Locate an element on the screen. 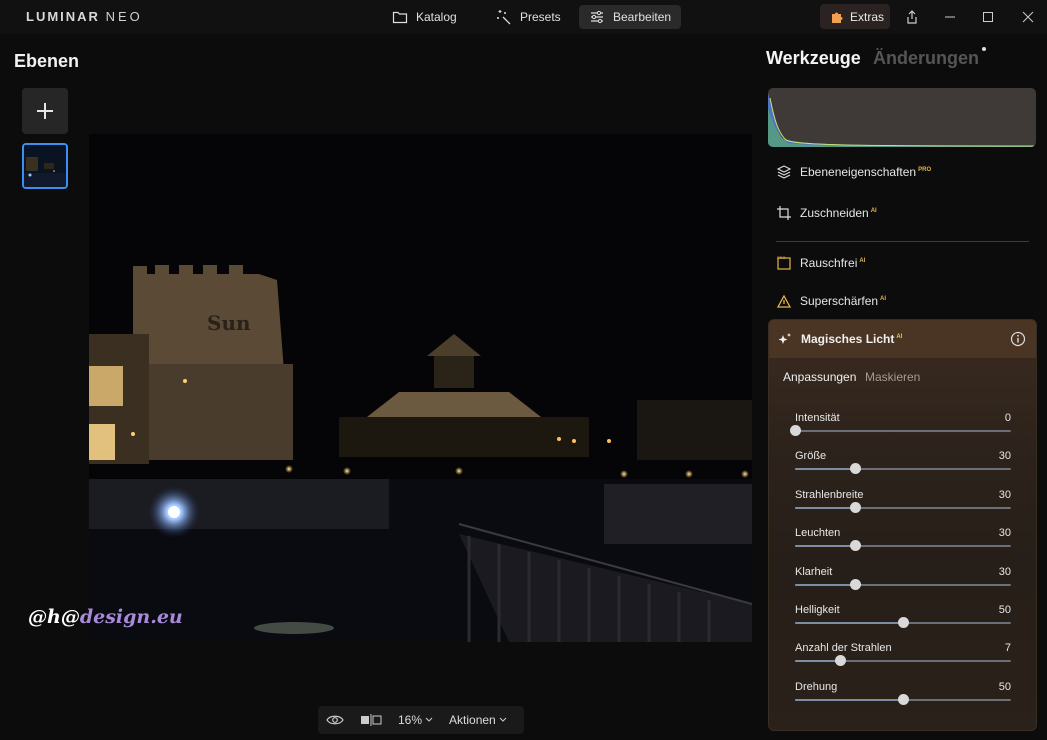  slider-label: Intensität is located at coordinates (817, 418).